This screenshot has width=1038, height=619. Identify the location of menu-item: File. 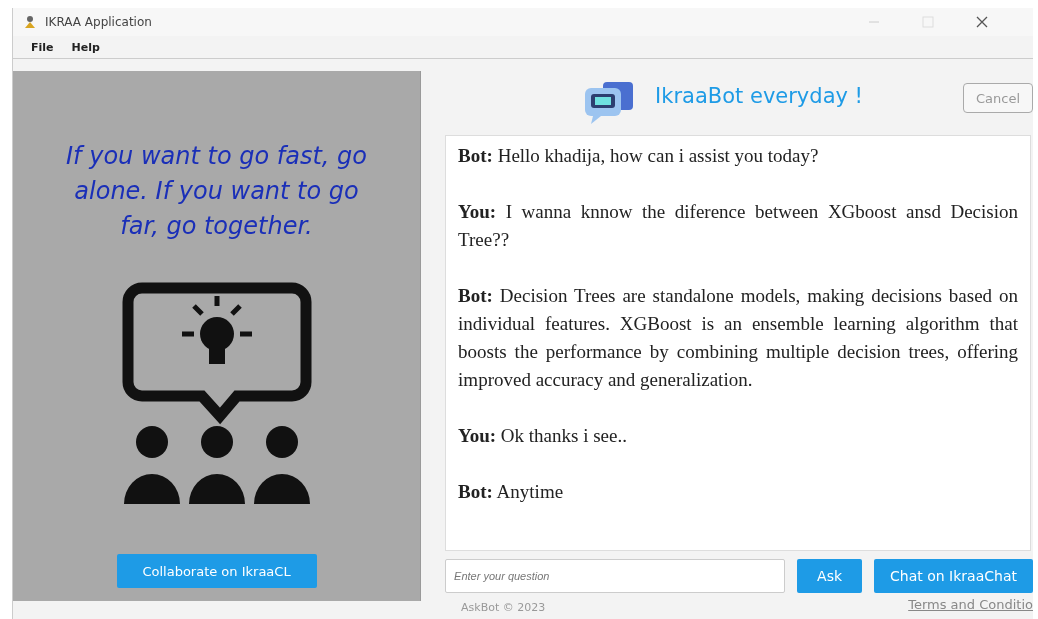
(42, 47).